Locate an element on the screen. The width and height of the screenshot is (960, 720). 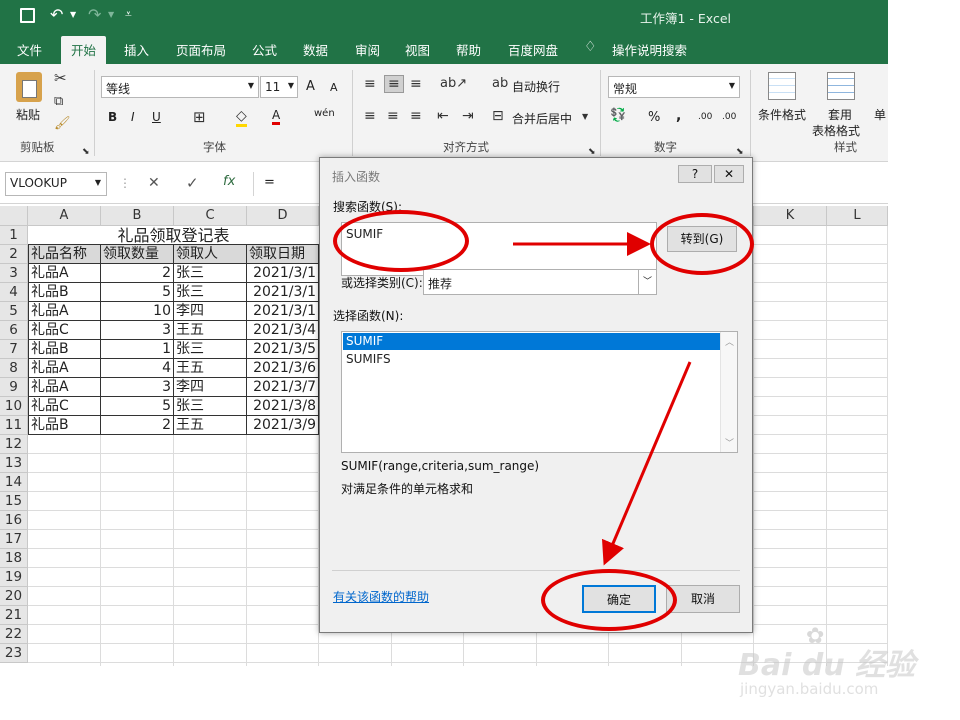
watermark-url: jingyan.baidu.com is located at coordinates (809, 689).